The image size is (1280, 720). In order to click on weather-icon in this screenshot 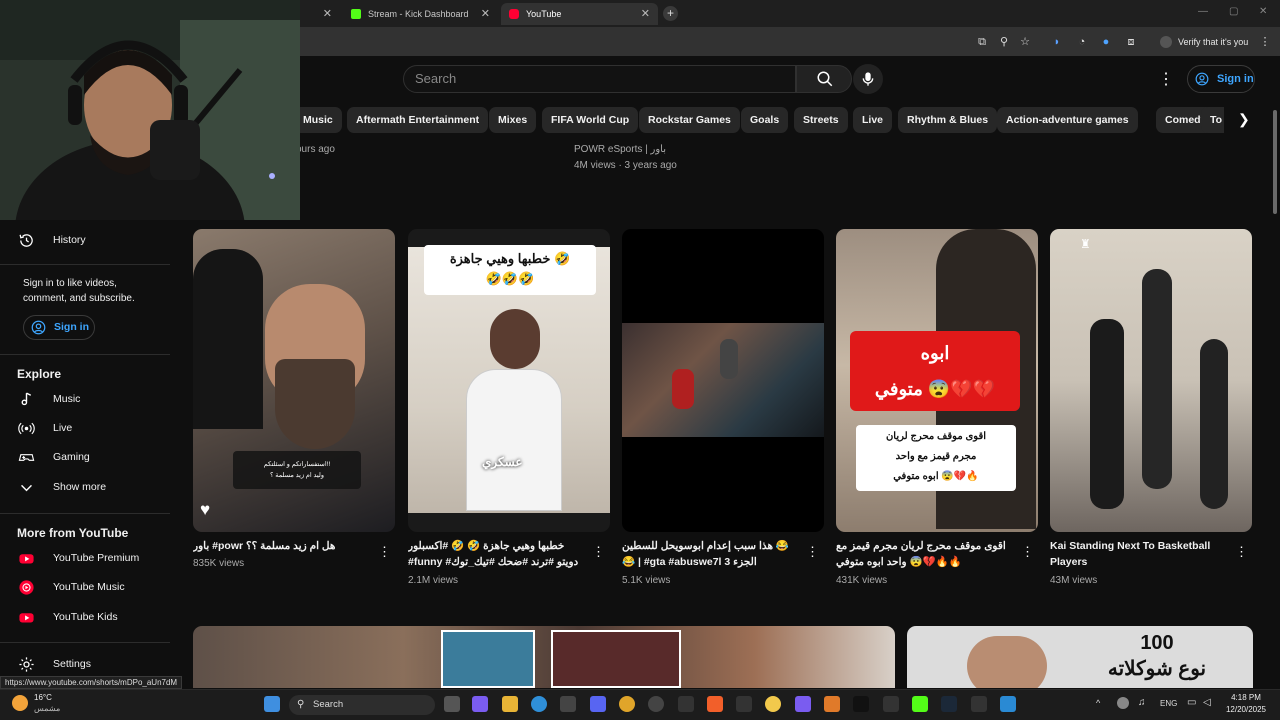, I will do `click(20, 703)`.